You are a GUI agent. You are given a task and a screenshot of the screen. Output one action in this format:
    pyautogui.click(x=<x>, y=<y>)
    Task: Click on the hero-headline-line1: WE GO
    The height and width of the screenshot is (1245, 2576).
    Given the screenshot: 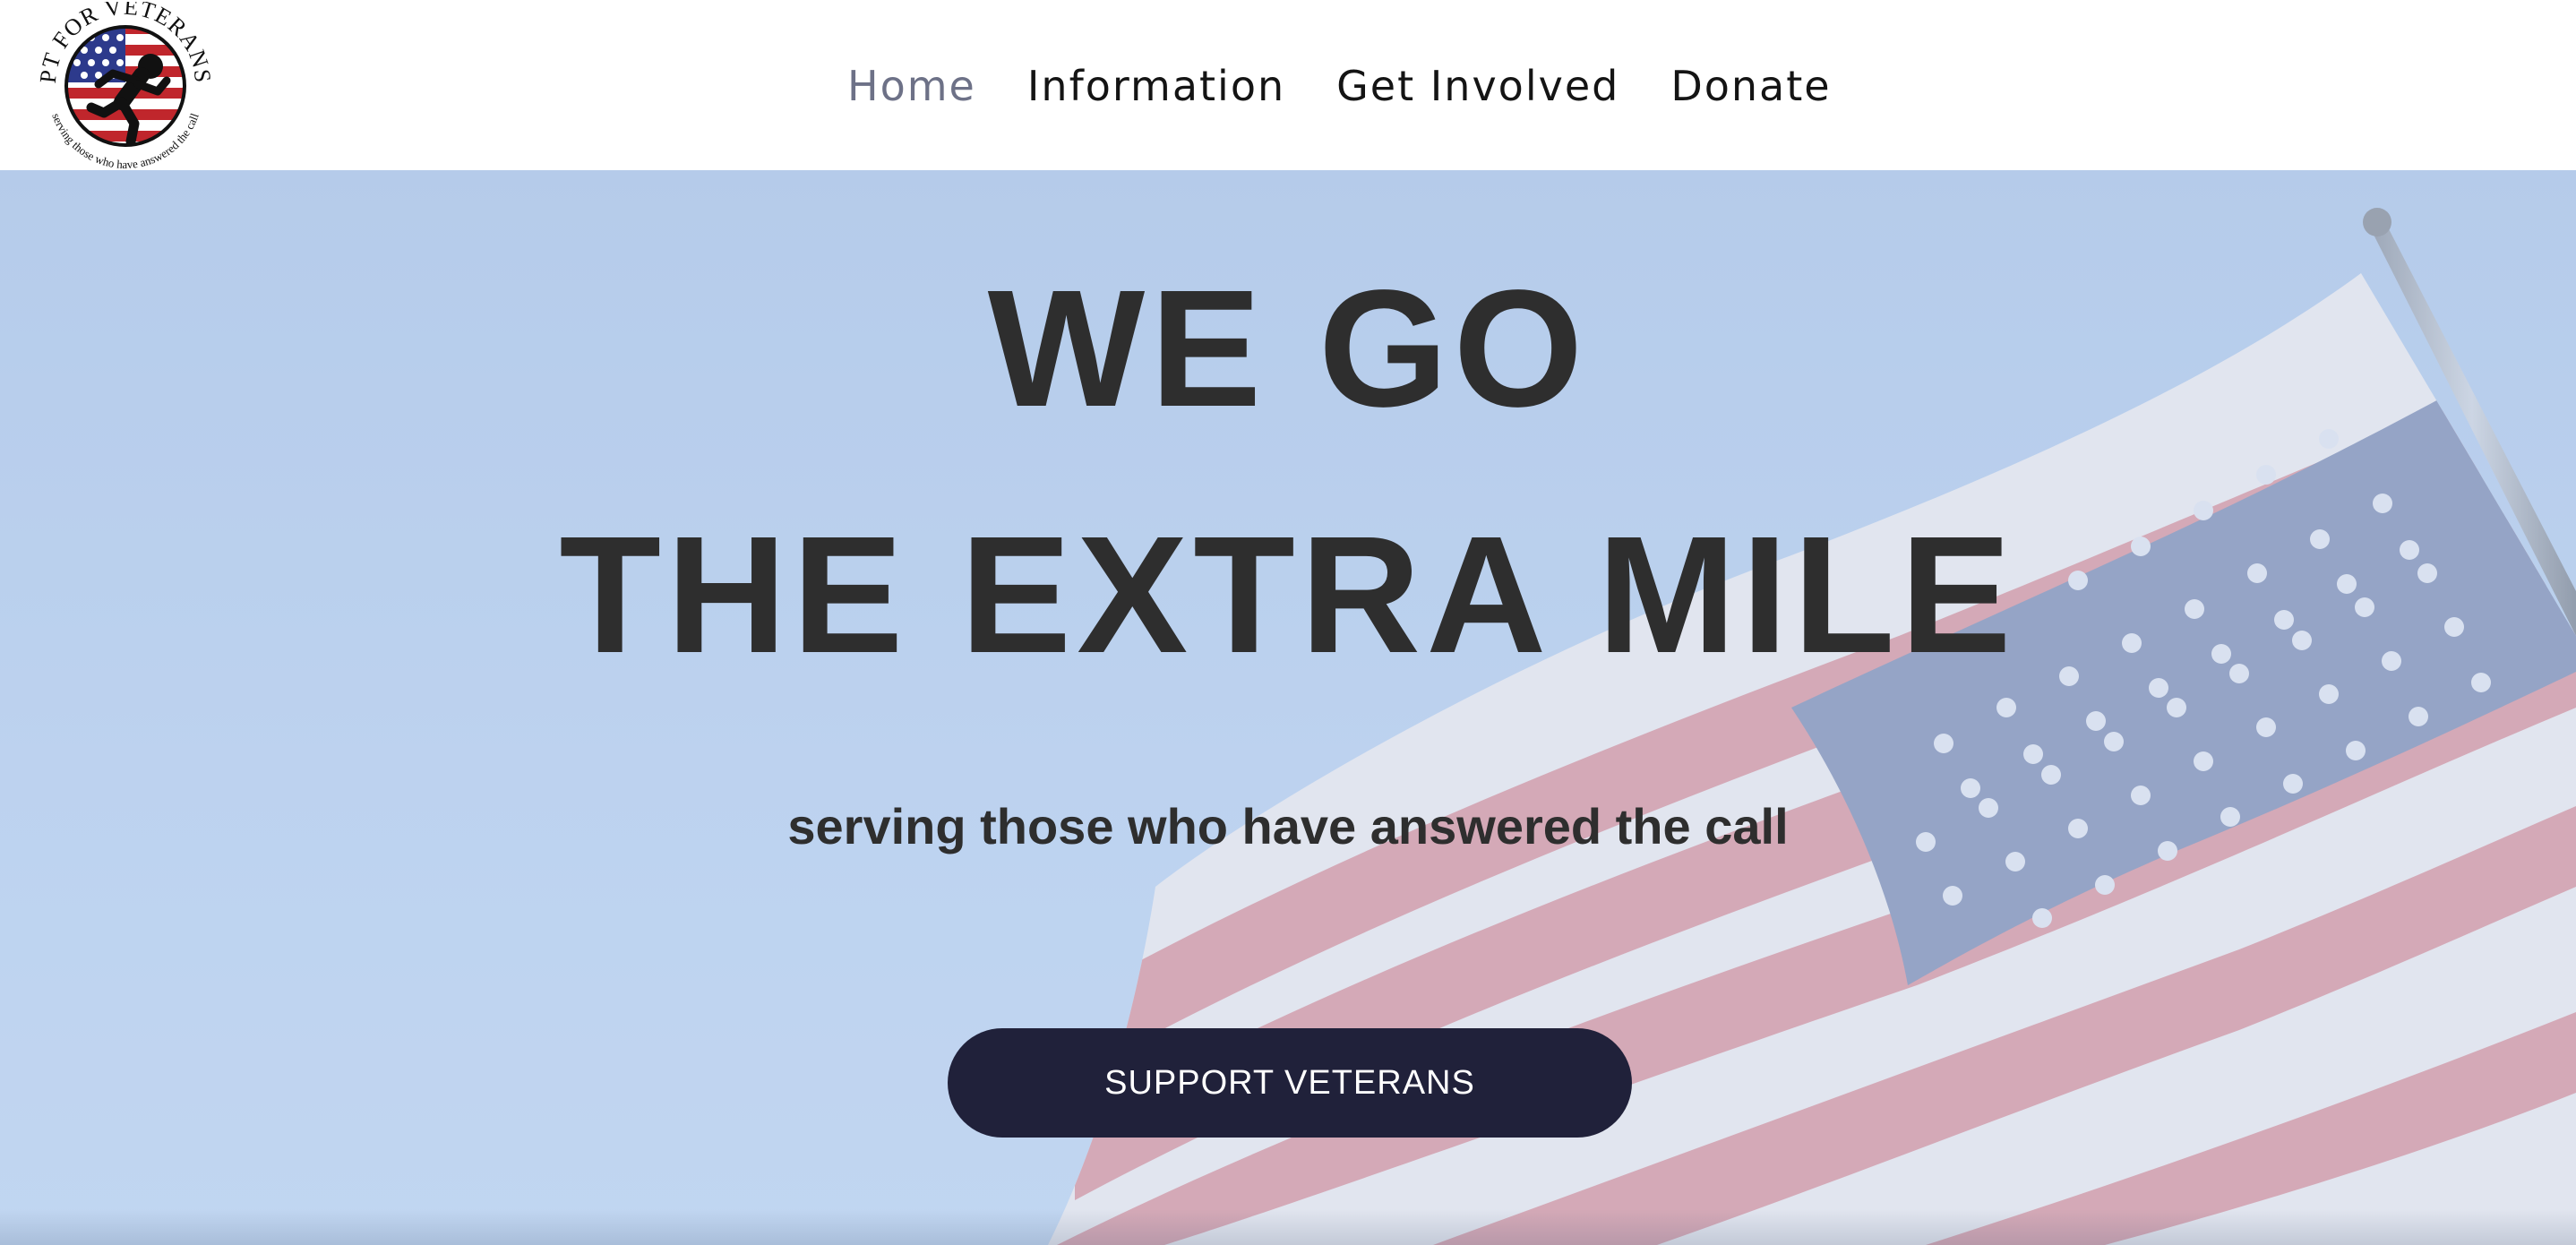 What is the action you would take?
    pyautogui.click(x=1288, y=349)
    